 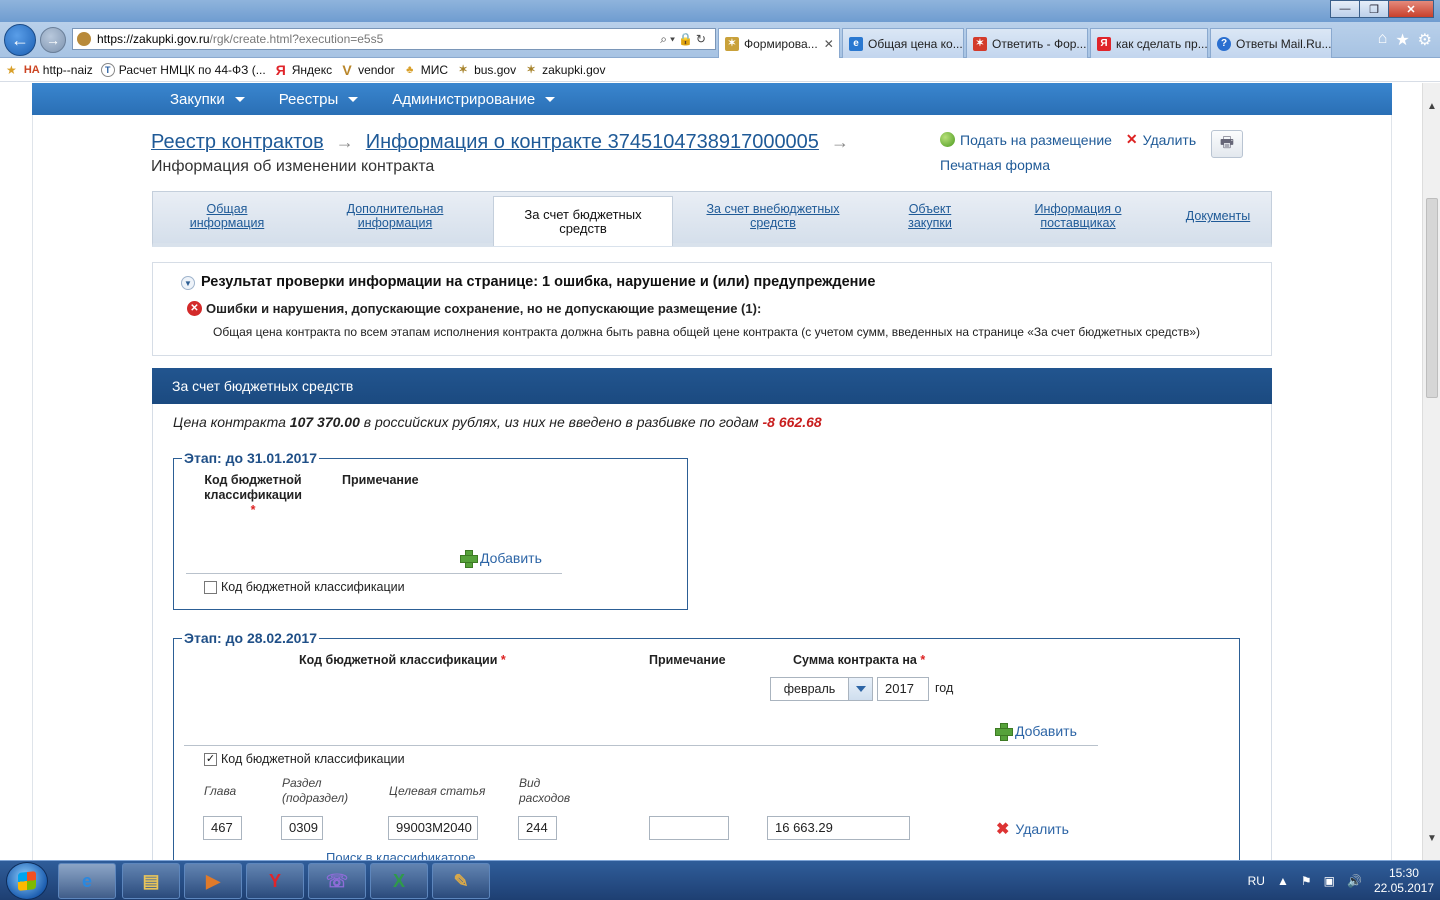 What do you see at coordinates (293, 166) in the screenshot?
I see `page-subtitle: Информация об изменении контракта` at bounding box center [293, 166].